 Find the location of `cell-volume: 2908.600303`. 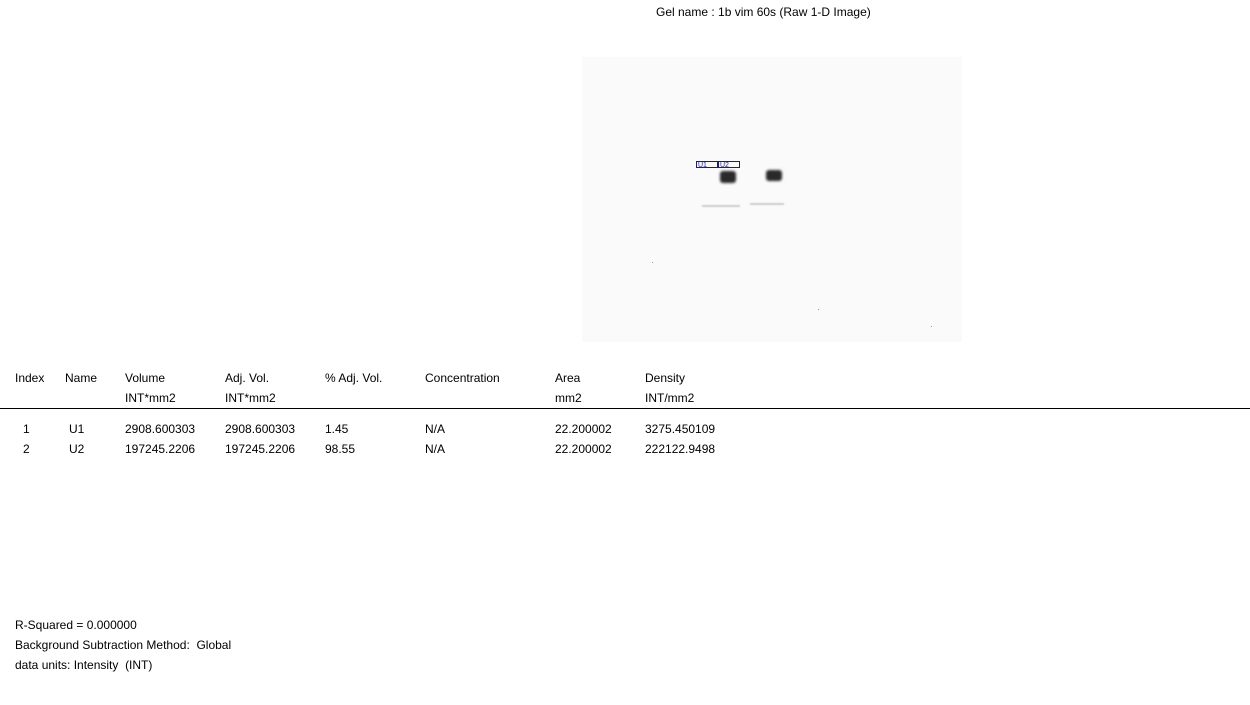

cell-volume: 2908.600303 is located at coordinates (160, 429).